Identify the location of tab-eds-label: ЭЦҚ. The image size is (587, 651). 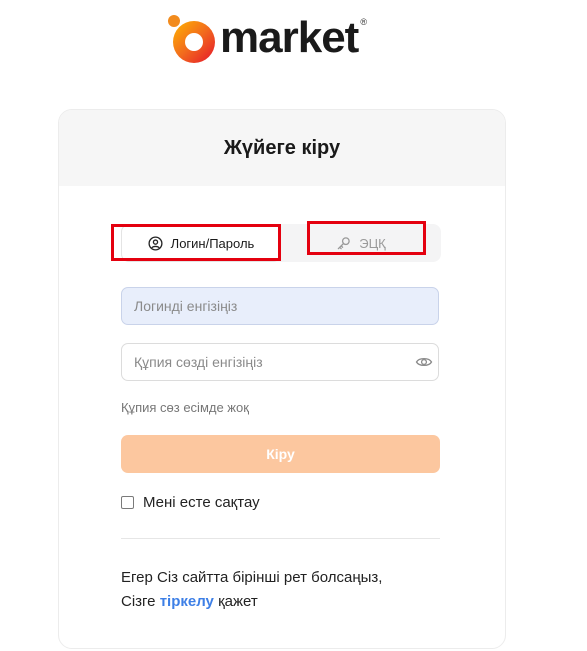
(372, 243).